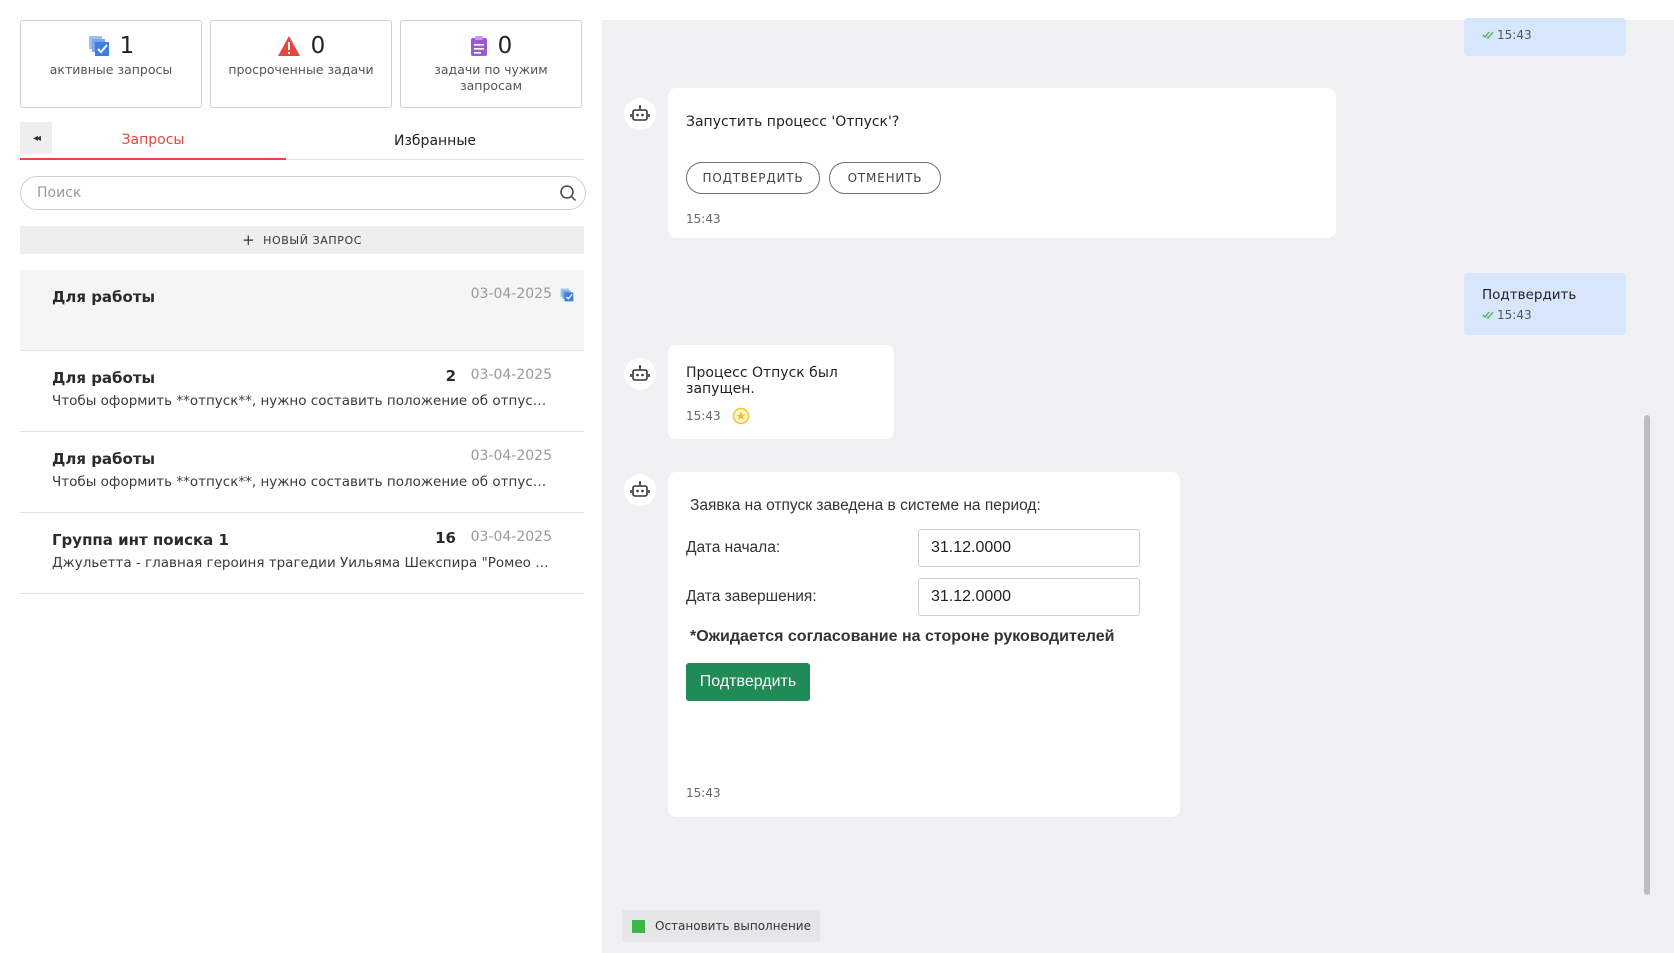 The image size is (1674, 953). I want to click on message-text: Запустить процесс 'Отпуск'?, so click(793, 122).